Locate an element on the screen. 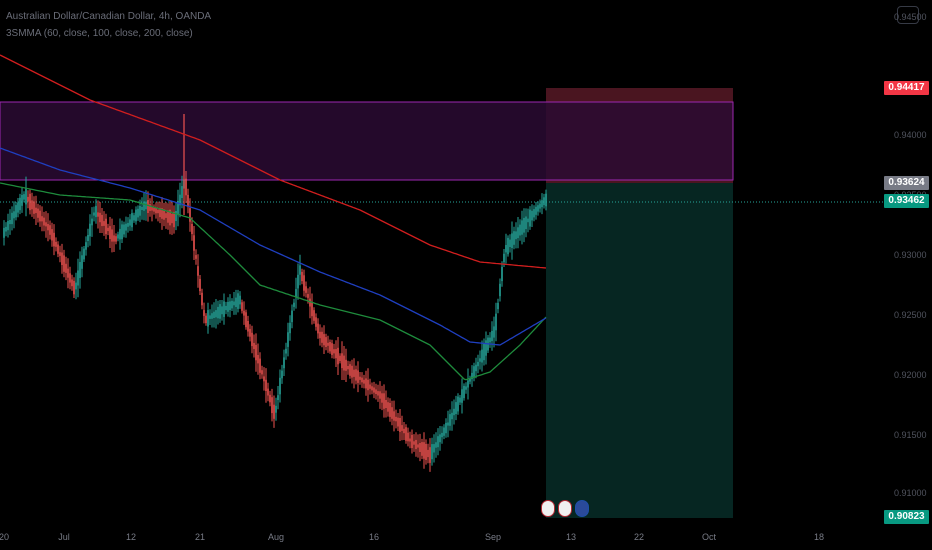 This screenshot has width=932, height=550. supply-zone-rectangle is located at coordinates (367, 141).